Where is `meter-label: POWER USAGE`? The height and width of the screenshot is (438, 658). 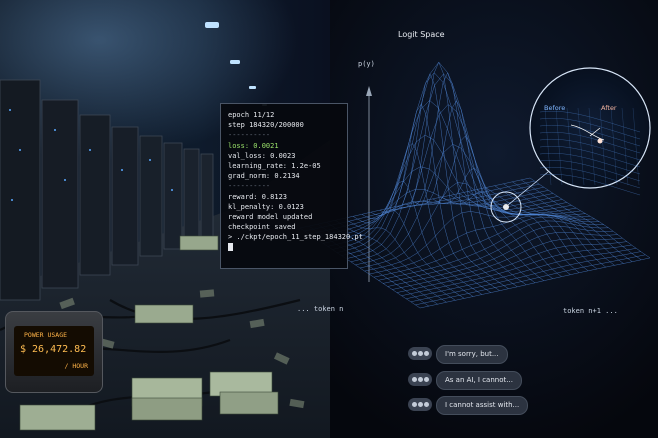 meter-label: POWER USAGE is located at coordinates (46, 335).